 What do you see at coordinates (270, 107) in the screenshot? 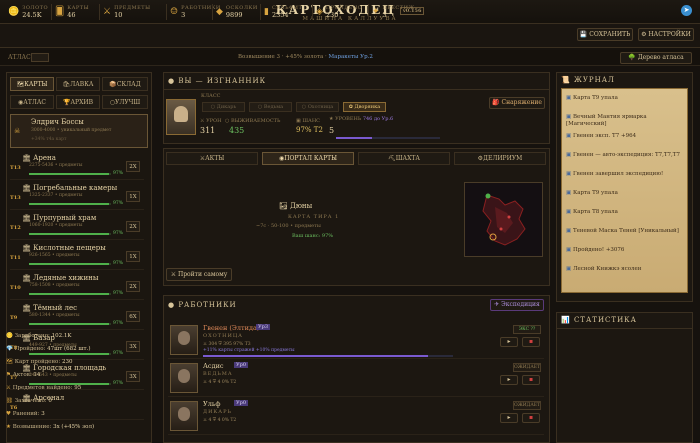
I see `class-option: ○ Ведьма` at bounding box center [270, 107].